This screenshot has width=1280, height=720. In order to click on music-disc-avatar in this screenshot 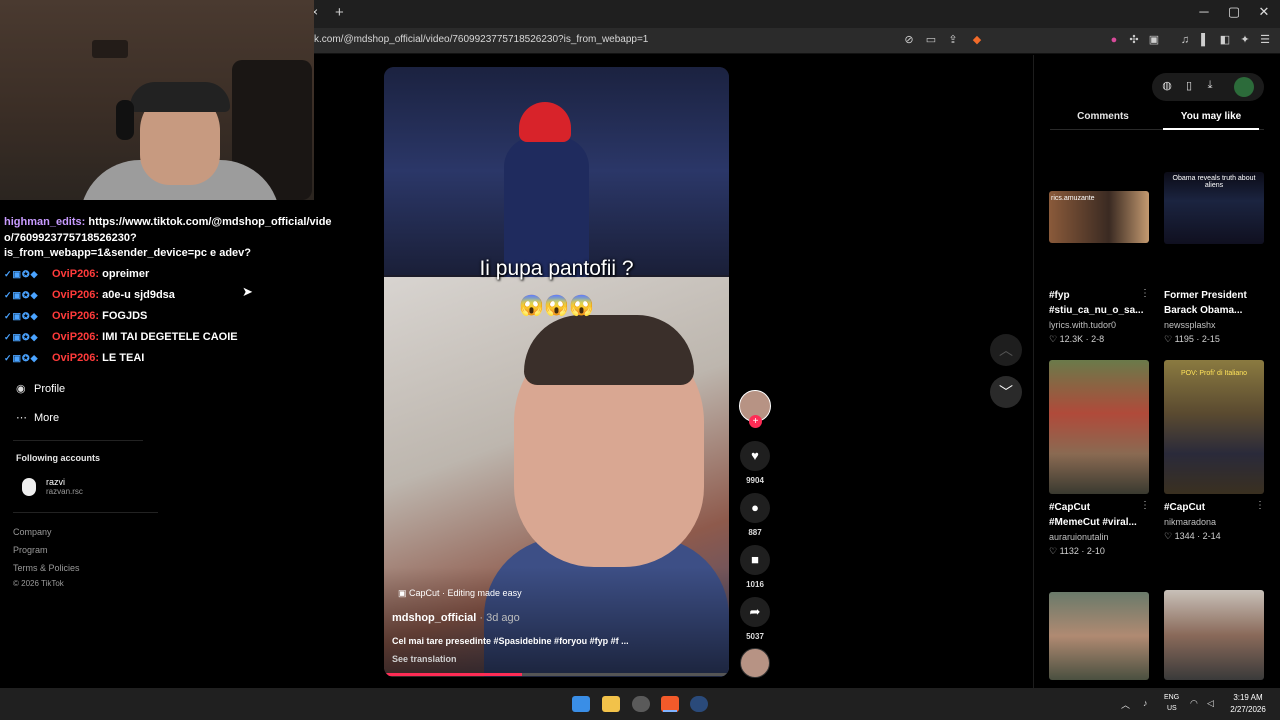, I will do `click(755, 663)`.